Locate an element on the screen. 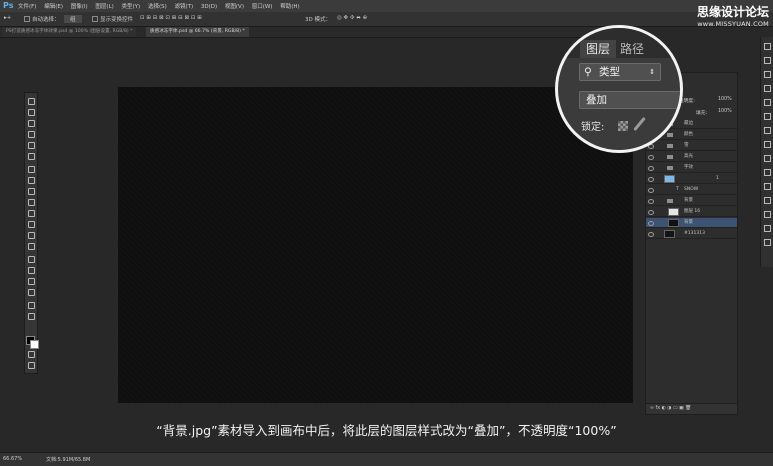 Image resolution: width=773 pixels, height=466 pixels. layer-row: 图层 16 is located at coordinates (691, 212).